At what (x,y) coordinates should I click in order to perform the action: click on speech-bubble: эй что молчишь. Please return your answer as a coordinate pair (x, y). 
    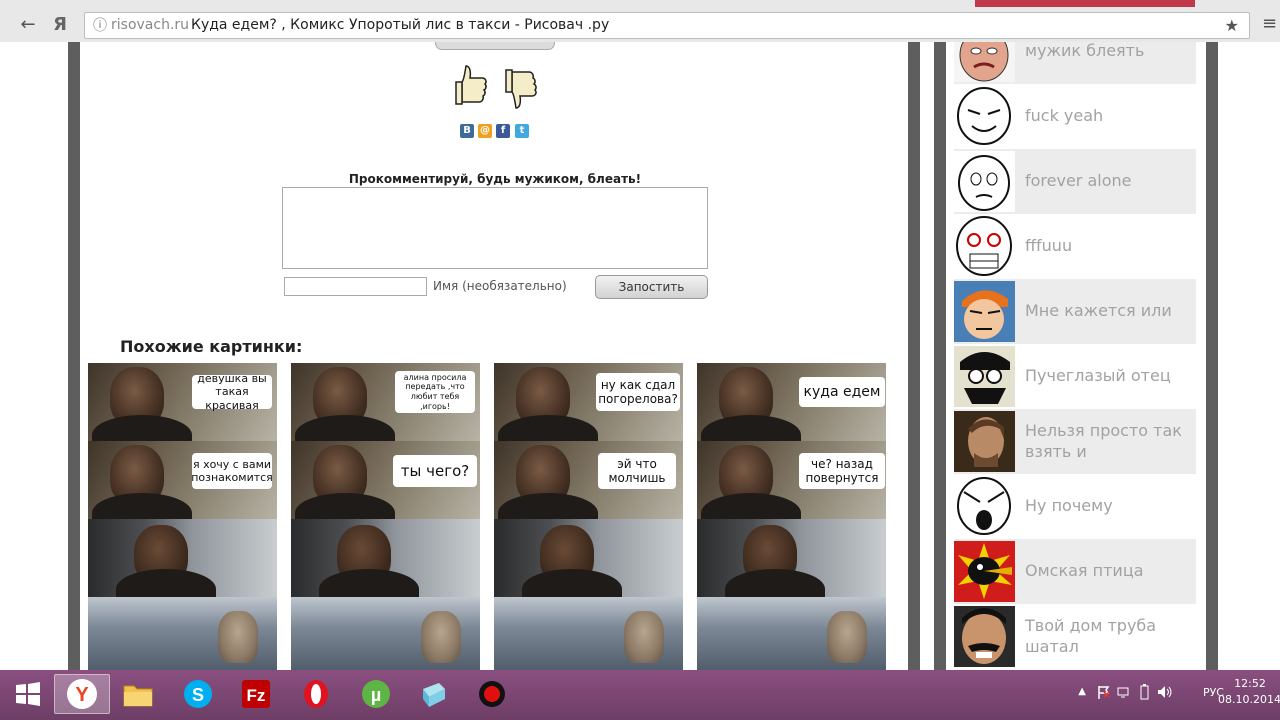
    Looking at the image, I should click on (637, 471).